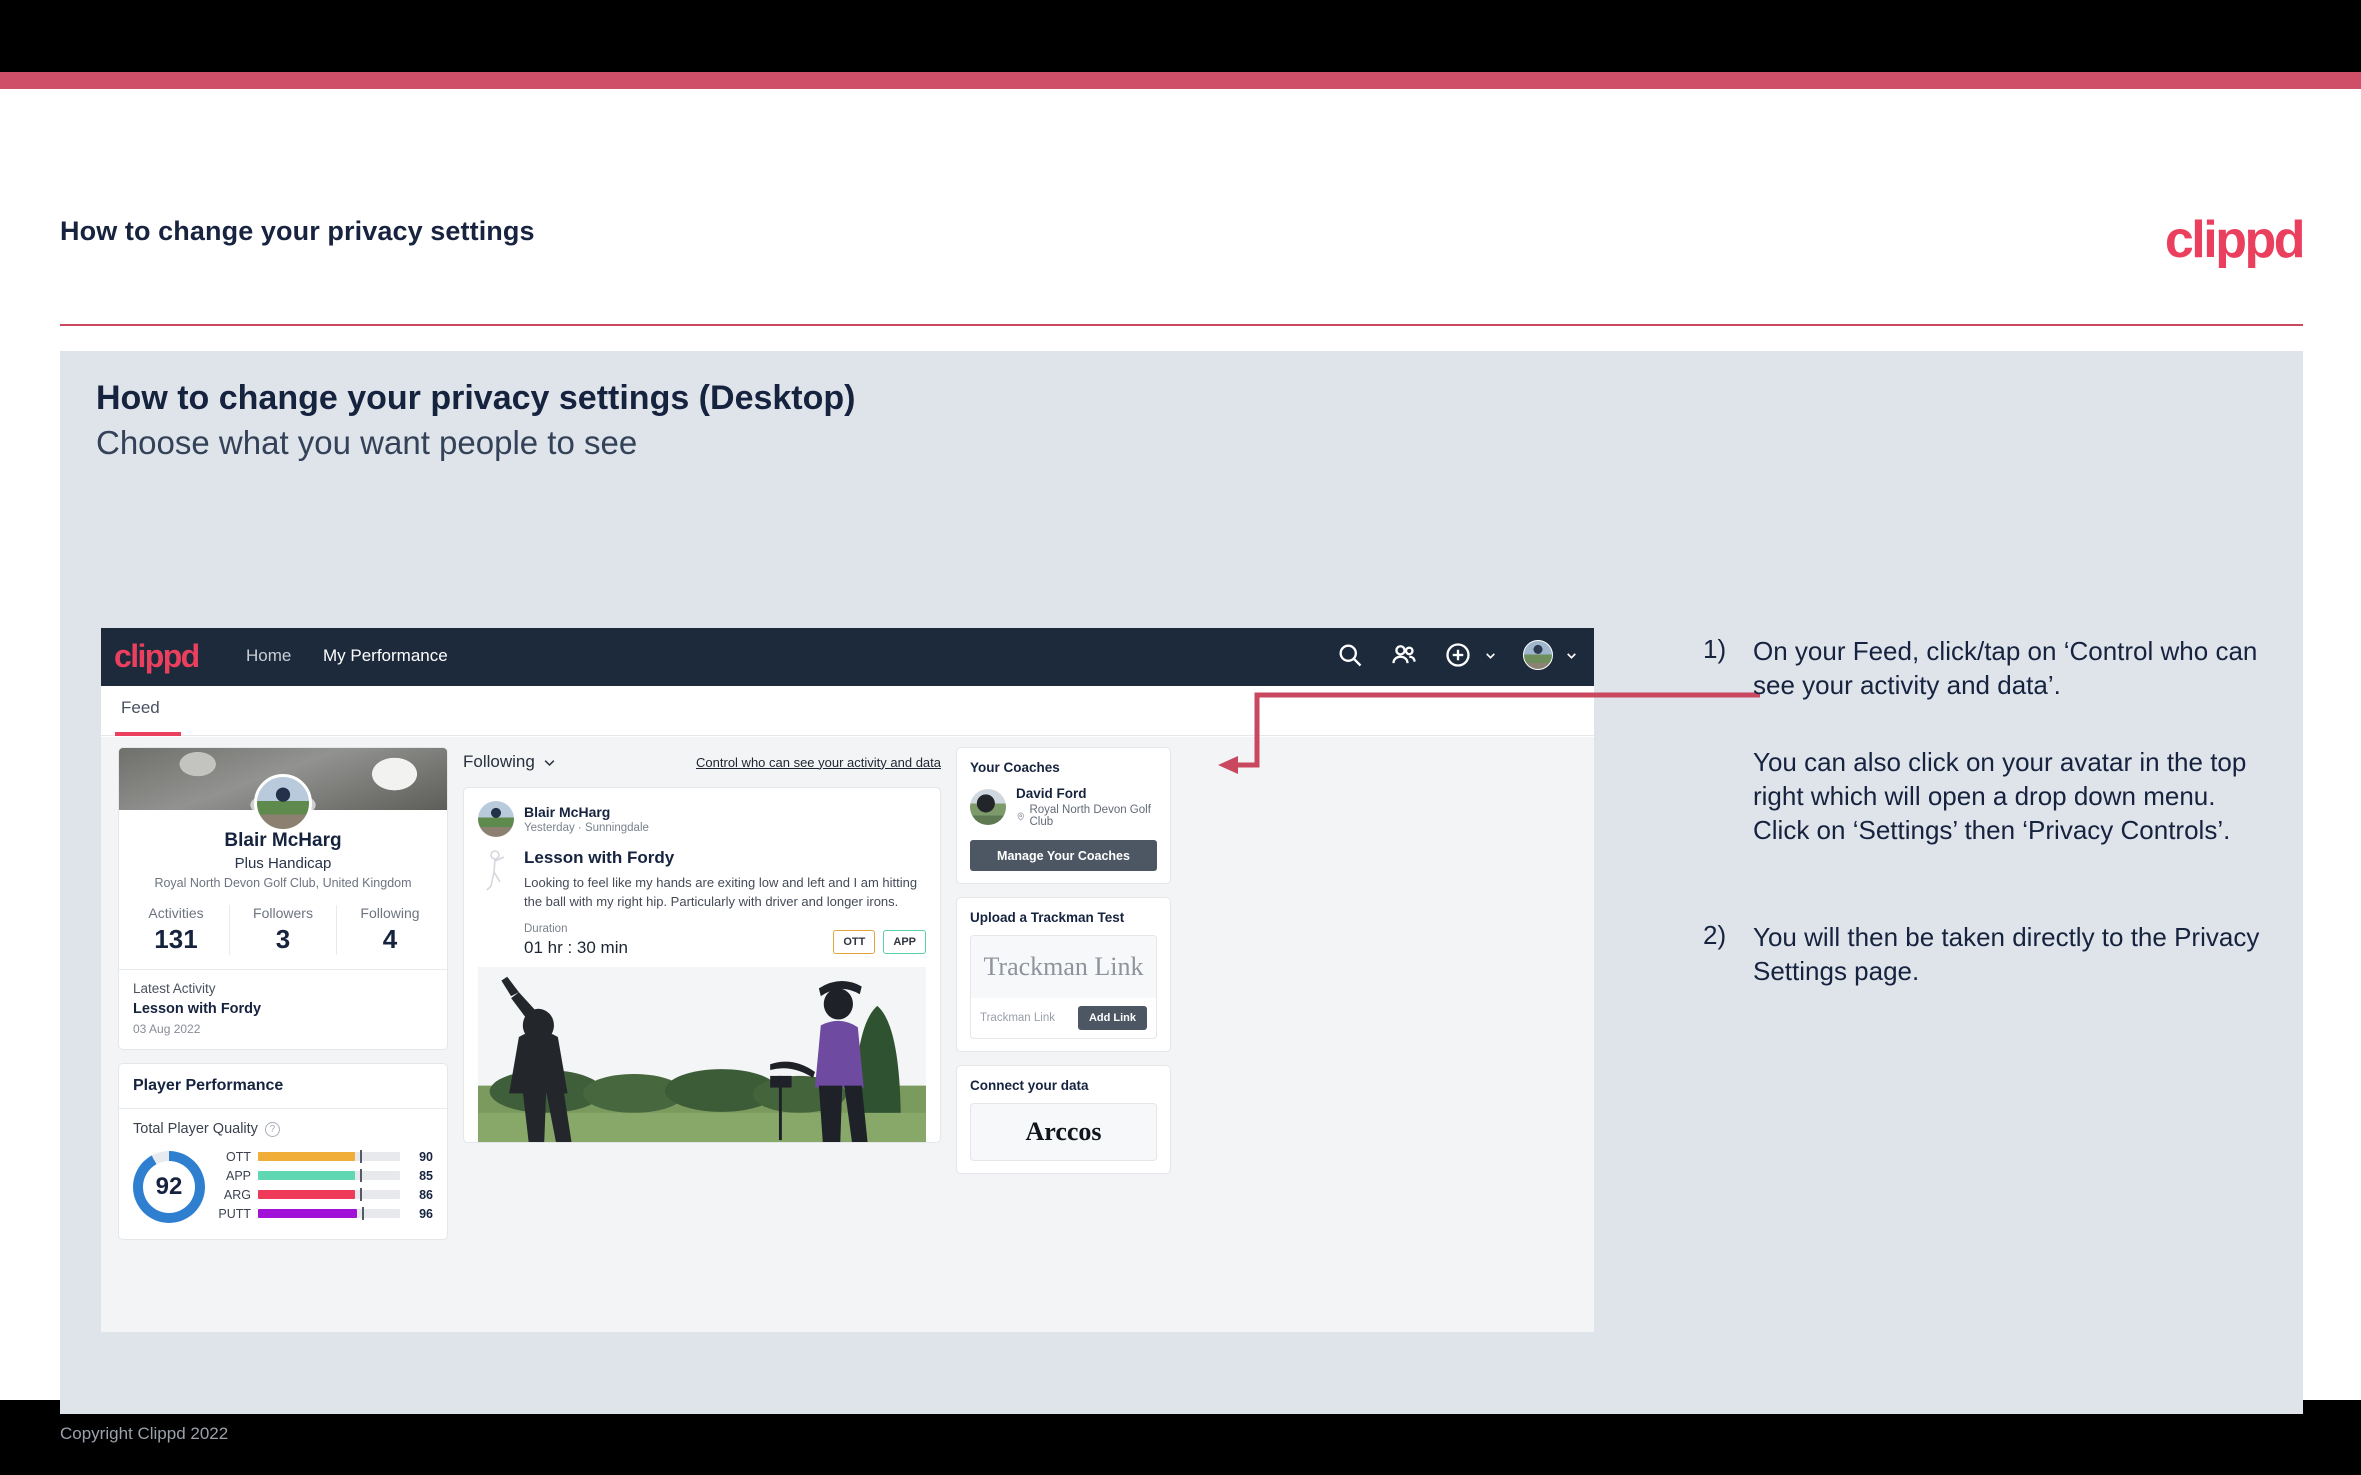 The height and width of the screenshot is (1475, 2361). What do you see at coordinates (283, 803) in the screenshot?
I see `profile-avatar` at bounding box center [283, 803].